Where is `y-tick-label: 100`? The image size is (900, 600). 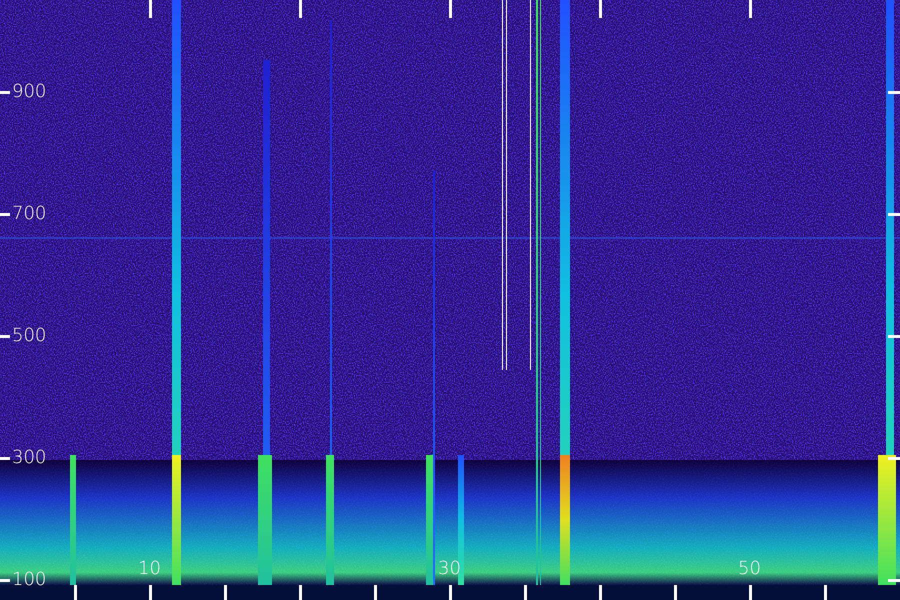
y-tick-label: 100 is located at coordinates (29, 580).